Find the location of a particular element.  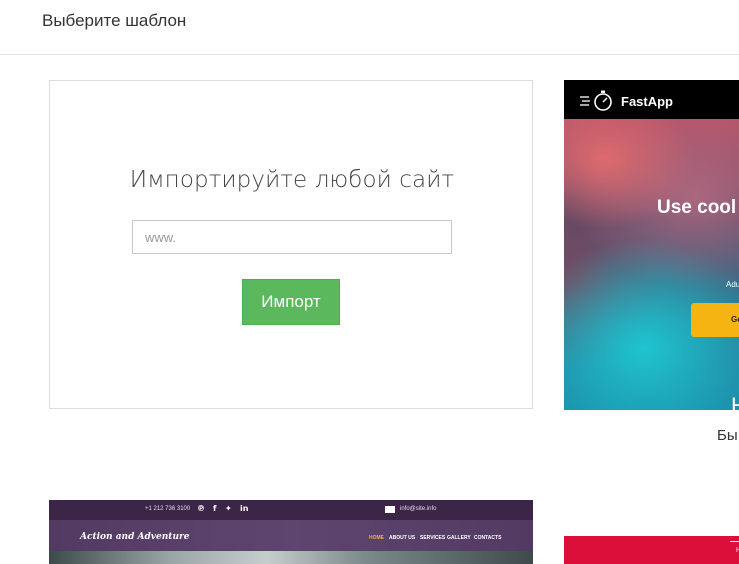

mail-icon is located at coordinates (390, 509).